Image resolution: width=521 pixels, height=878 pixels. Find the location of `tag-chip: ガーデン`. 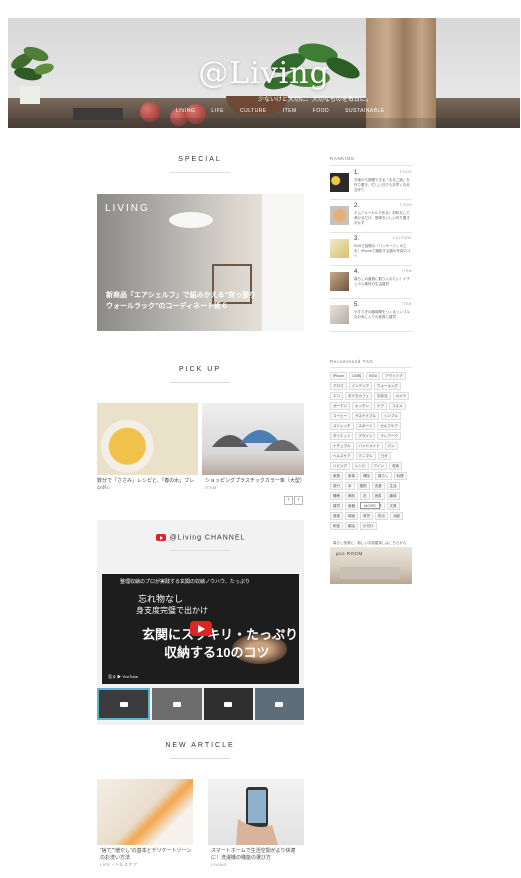

tag-chip: ガーデン is located at coordinates (340, 406).